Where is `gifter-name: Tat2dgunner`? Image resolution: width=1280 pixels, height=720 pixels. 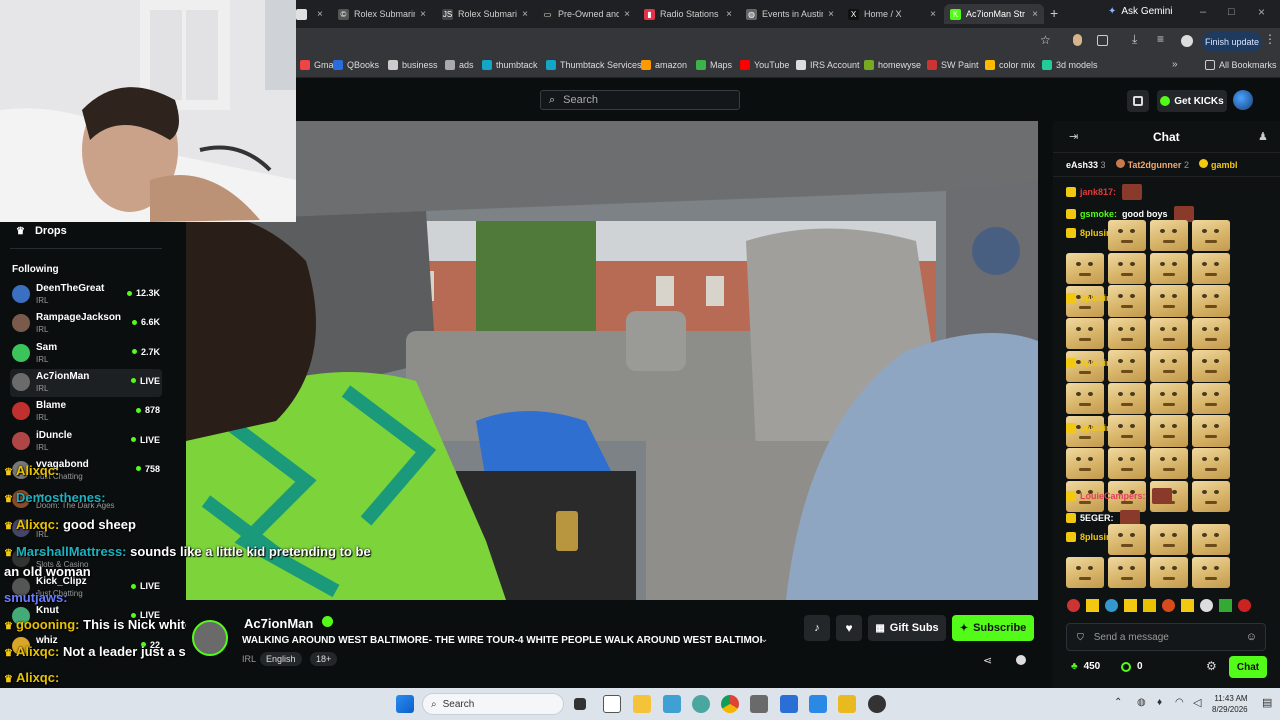
gifter-name: Tat2dgunner is located at coordinates (1155, 165).